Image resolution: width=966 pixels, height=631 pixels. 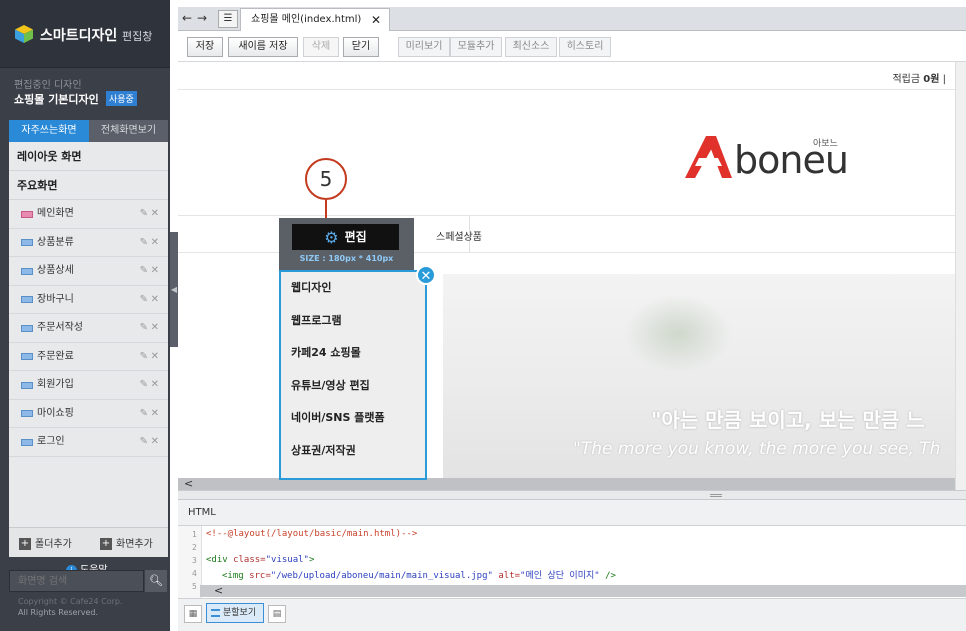 What do you see at coordinates (236, 576) in the screenshot?
I see `code-token: <img` at bounding box center [236, 576].